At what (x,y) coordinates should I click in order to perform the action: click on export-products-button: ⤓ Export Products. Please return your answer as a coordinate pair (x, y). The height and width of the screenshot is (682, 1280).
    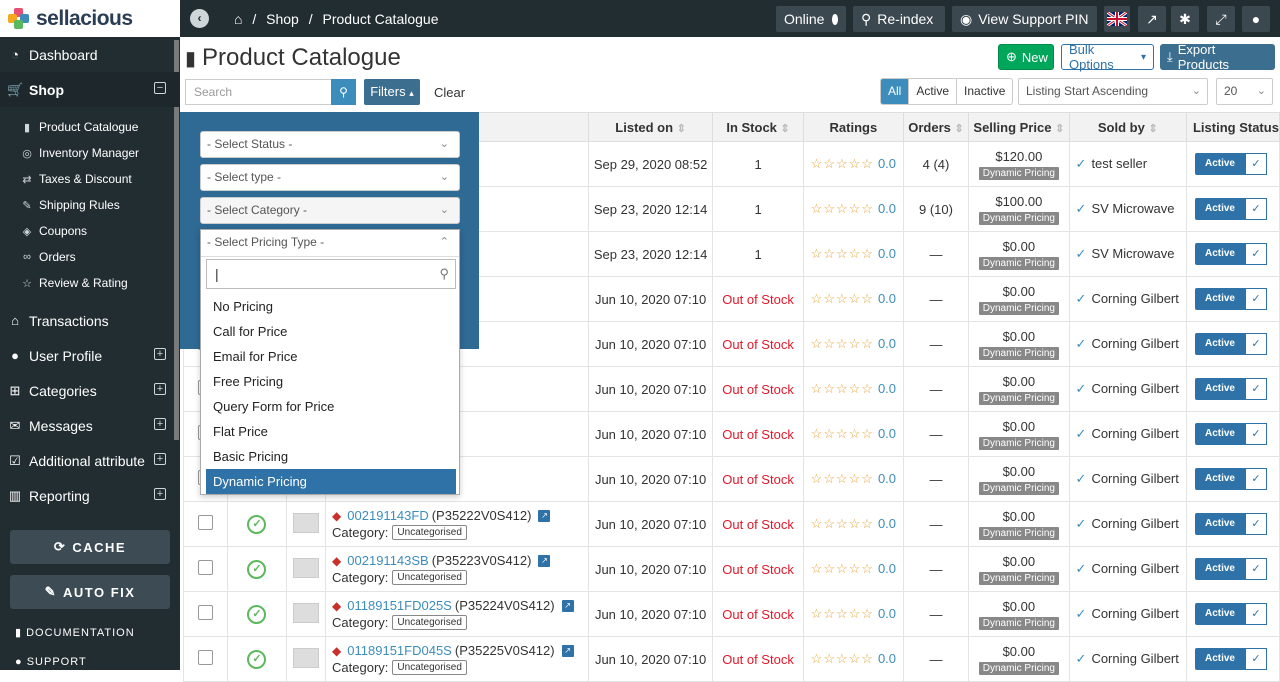
    Looking at the image, I should click on (1217, 57).